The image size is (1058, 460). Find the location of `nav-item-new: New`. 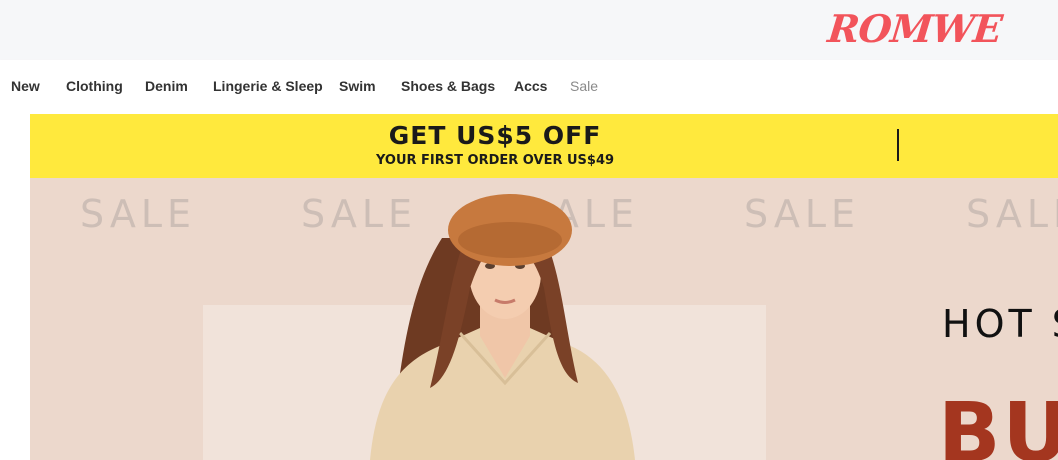

nav-item-new: New is located at coordinates (25, 87).